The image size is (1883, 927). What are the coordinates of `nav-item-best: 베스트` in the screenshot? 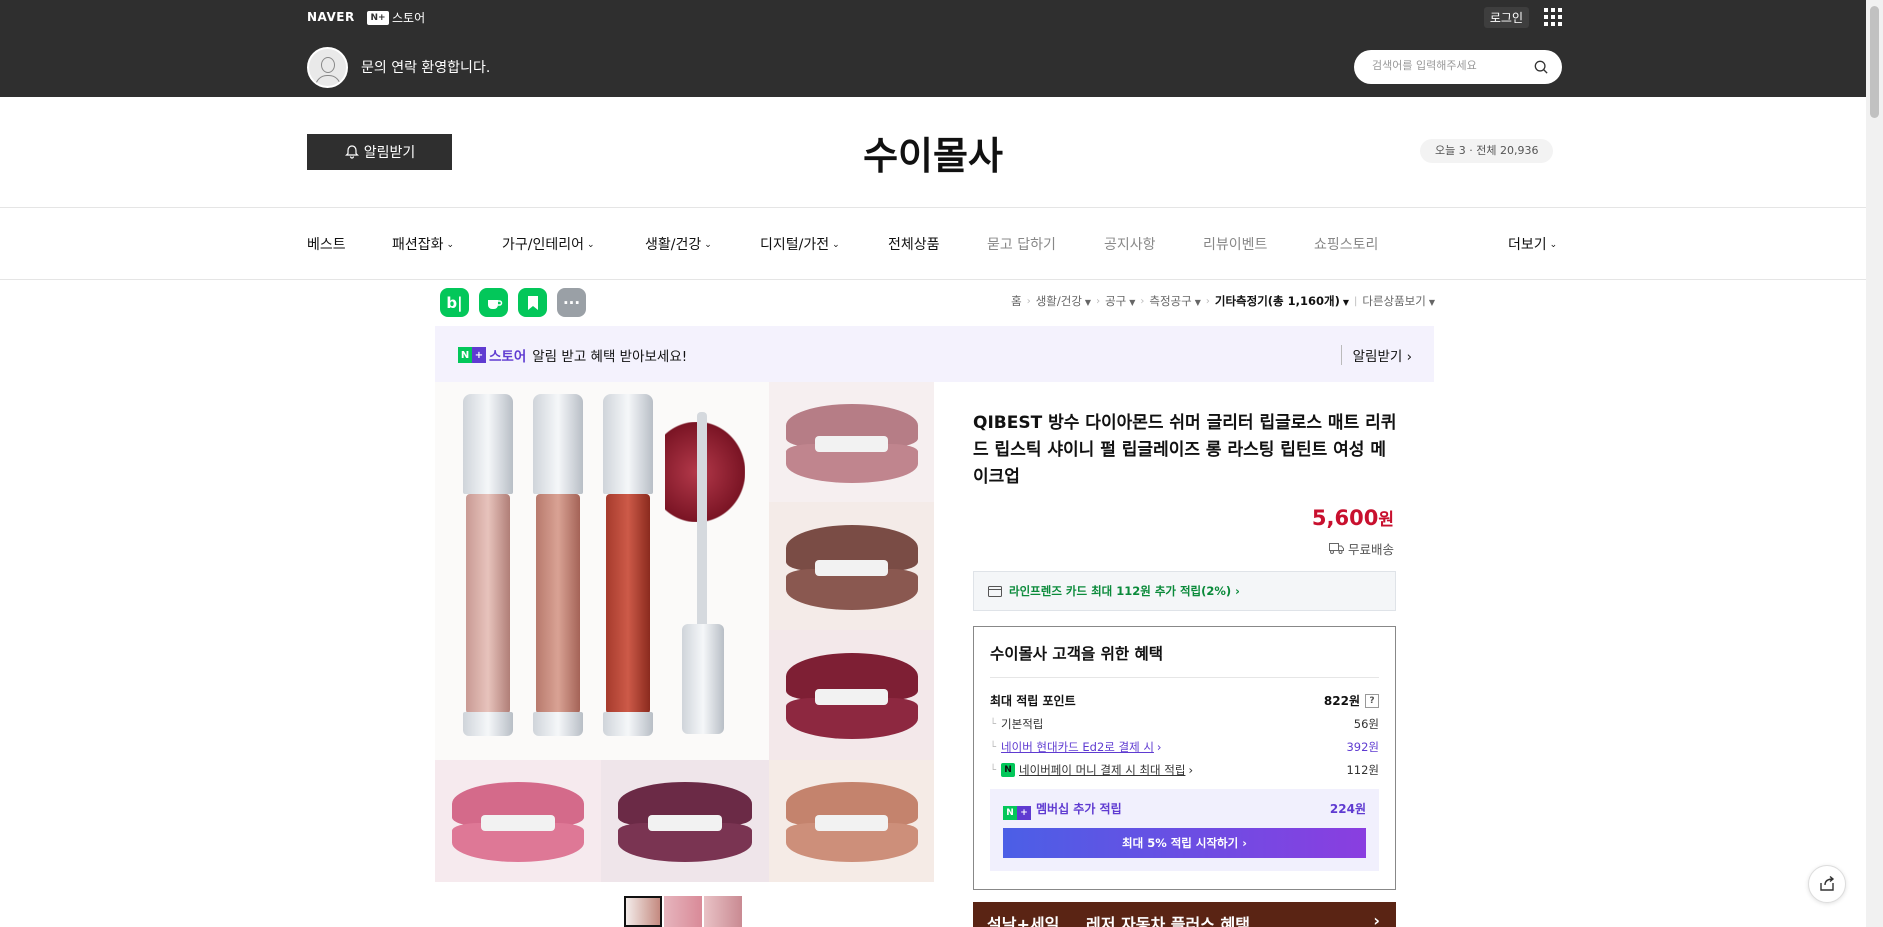 It's located at (326, 244).